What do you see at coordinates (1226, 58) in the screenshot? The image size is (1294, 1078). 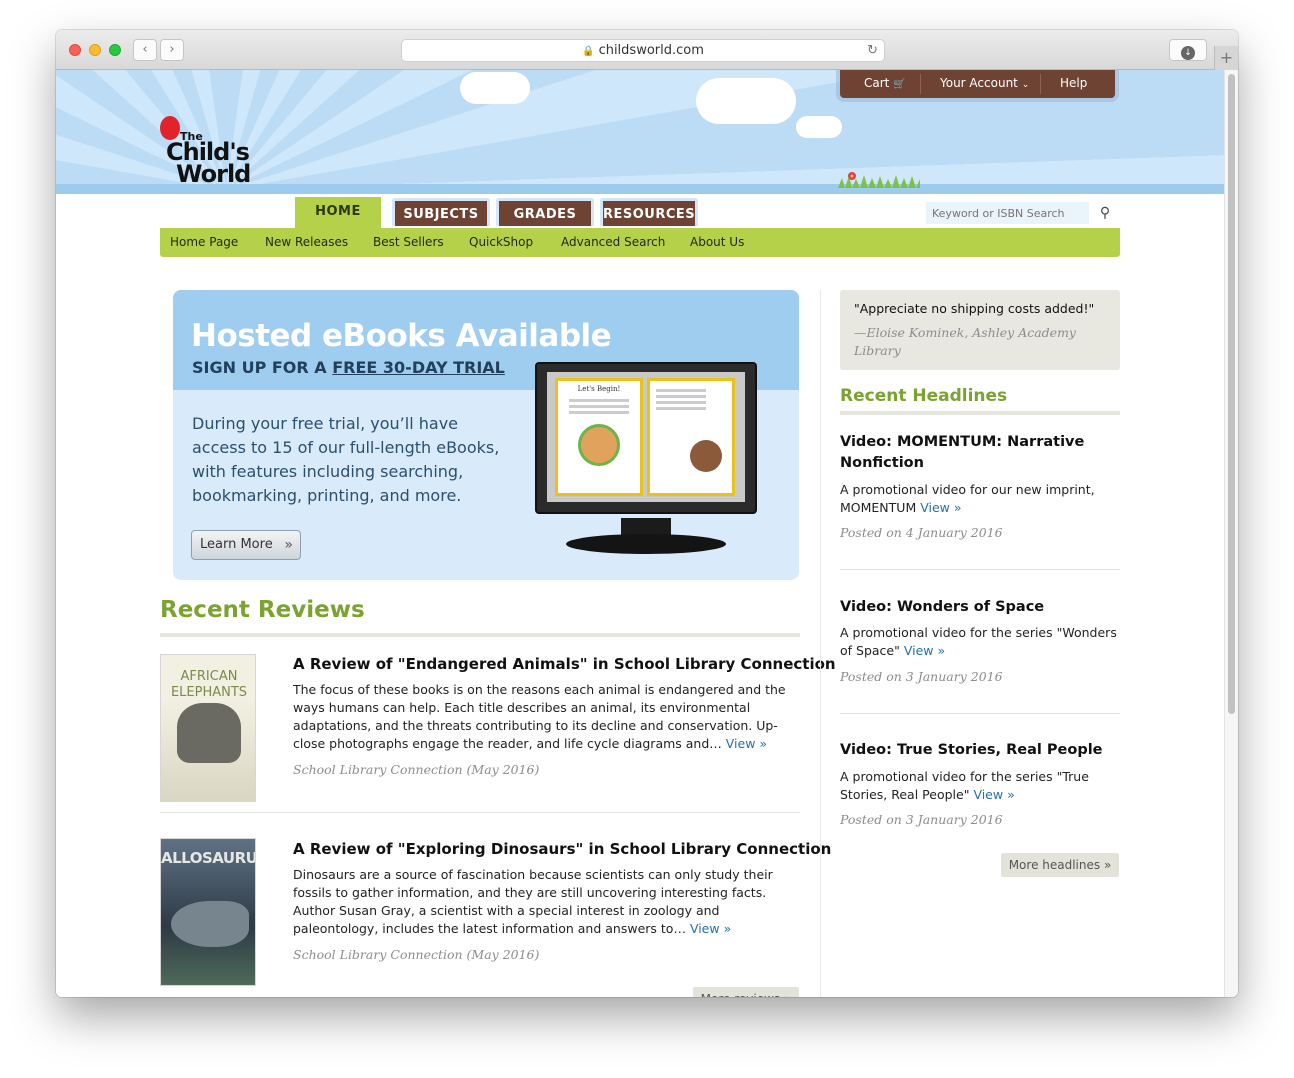 I see `new-tab-button: +` at bounding box center [1226, 58].